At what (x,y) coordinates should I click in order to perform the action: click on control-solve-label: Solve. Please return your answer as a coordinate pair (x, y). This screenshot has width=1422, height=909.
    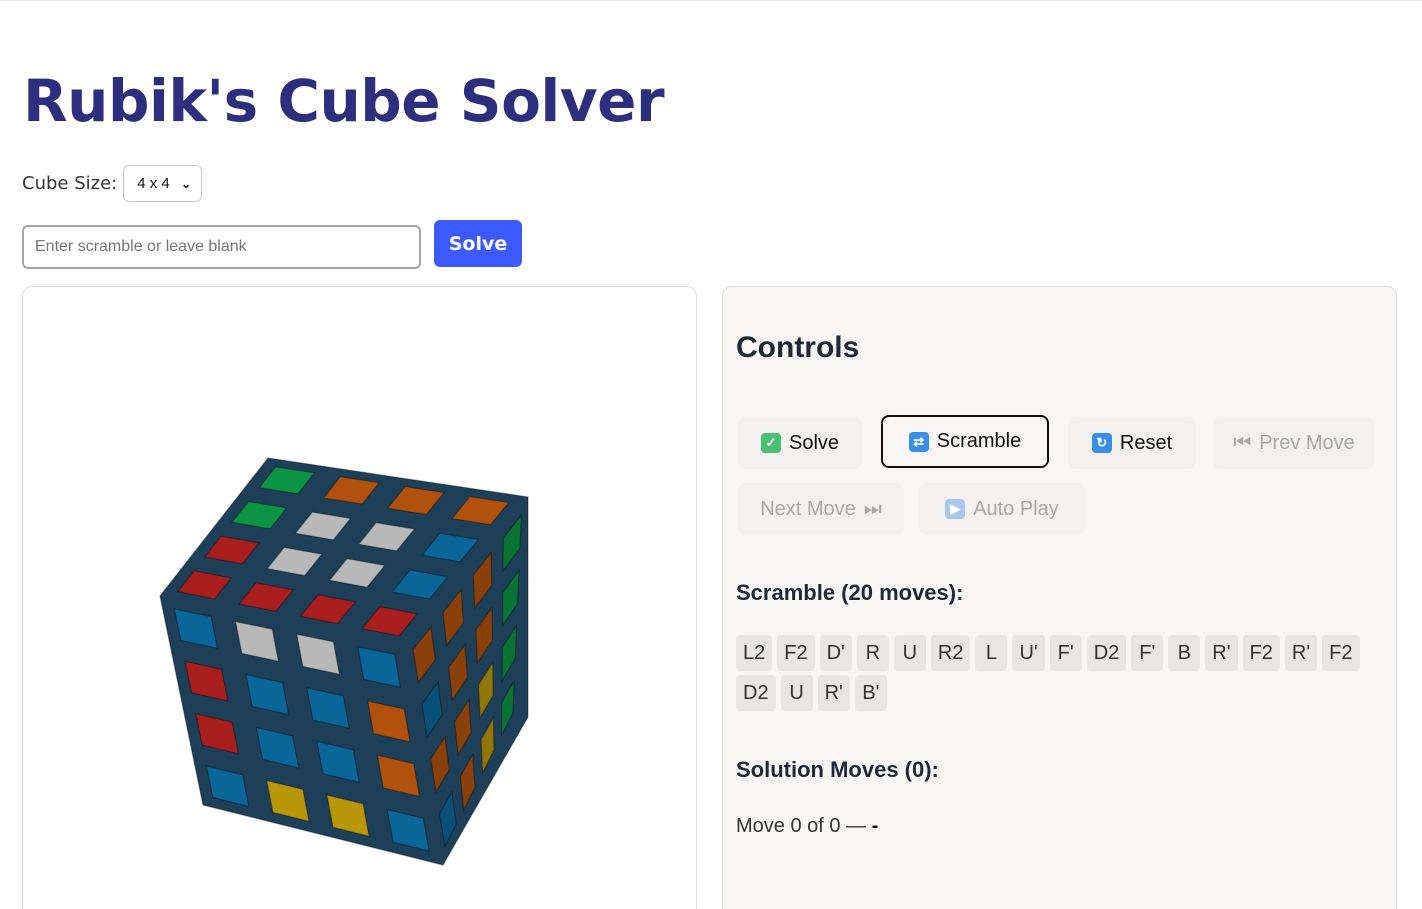
    Looking at the image, I should click on (814, 442).